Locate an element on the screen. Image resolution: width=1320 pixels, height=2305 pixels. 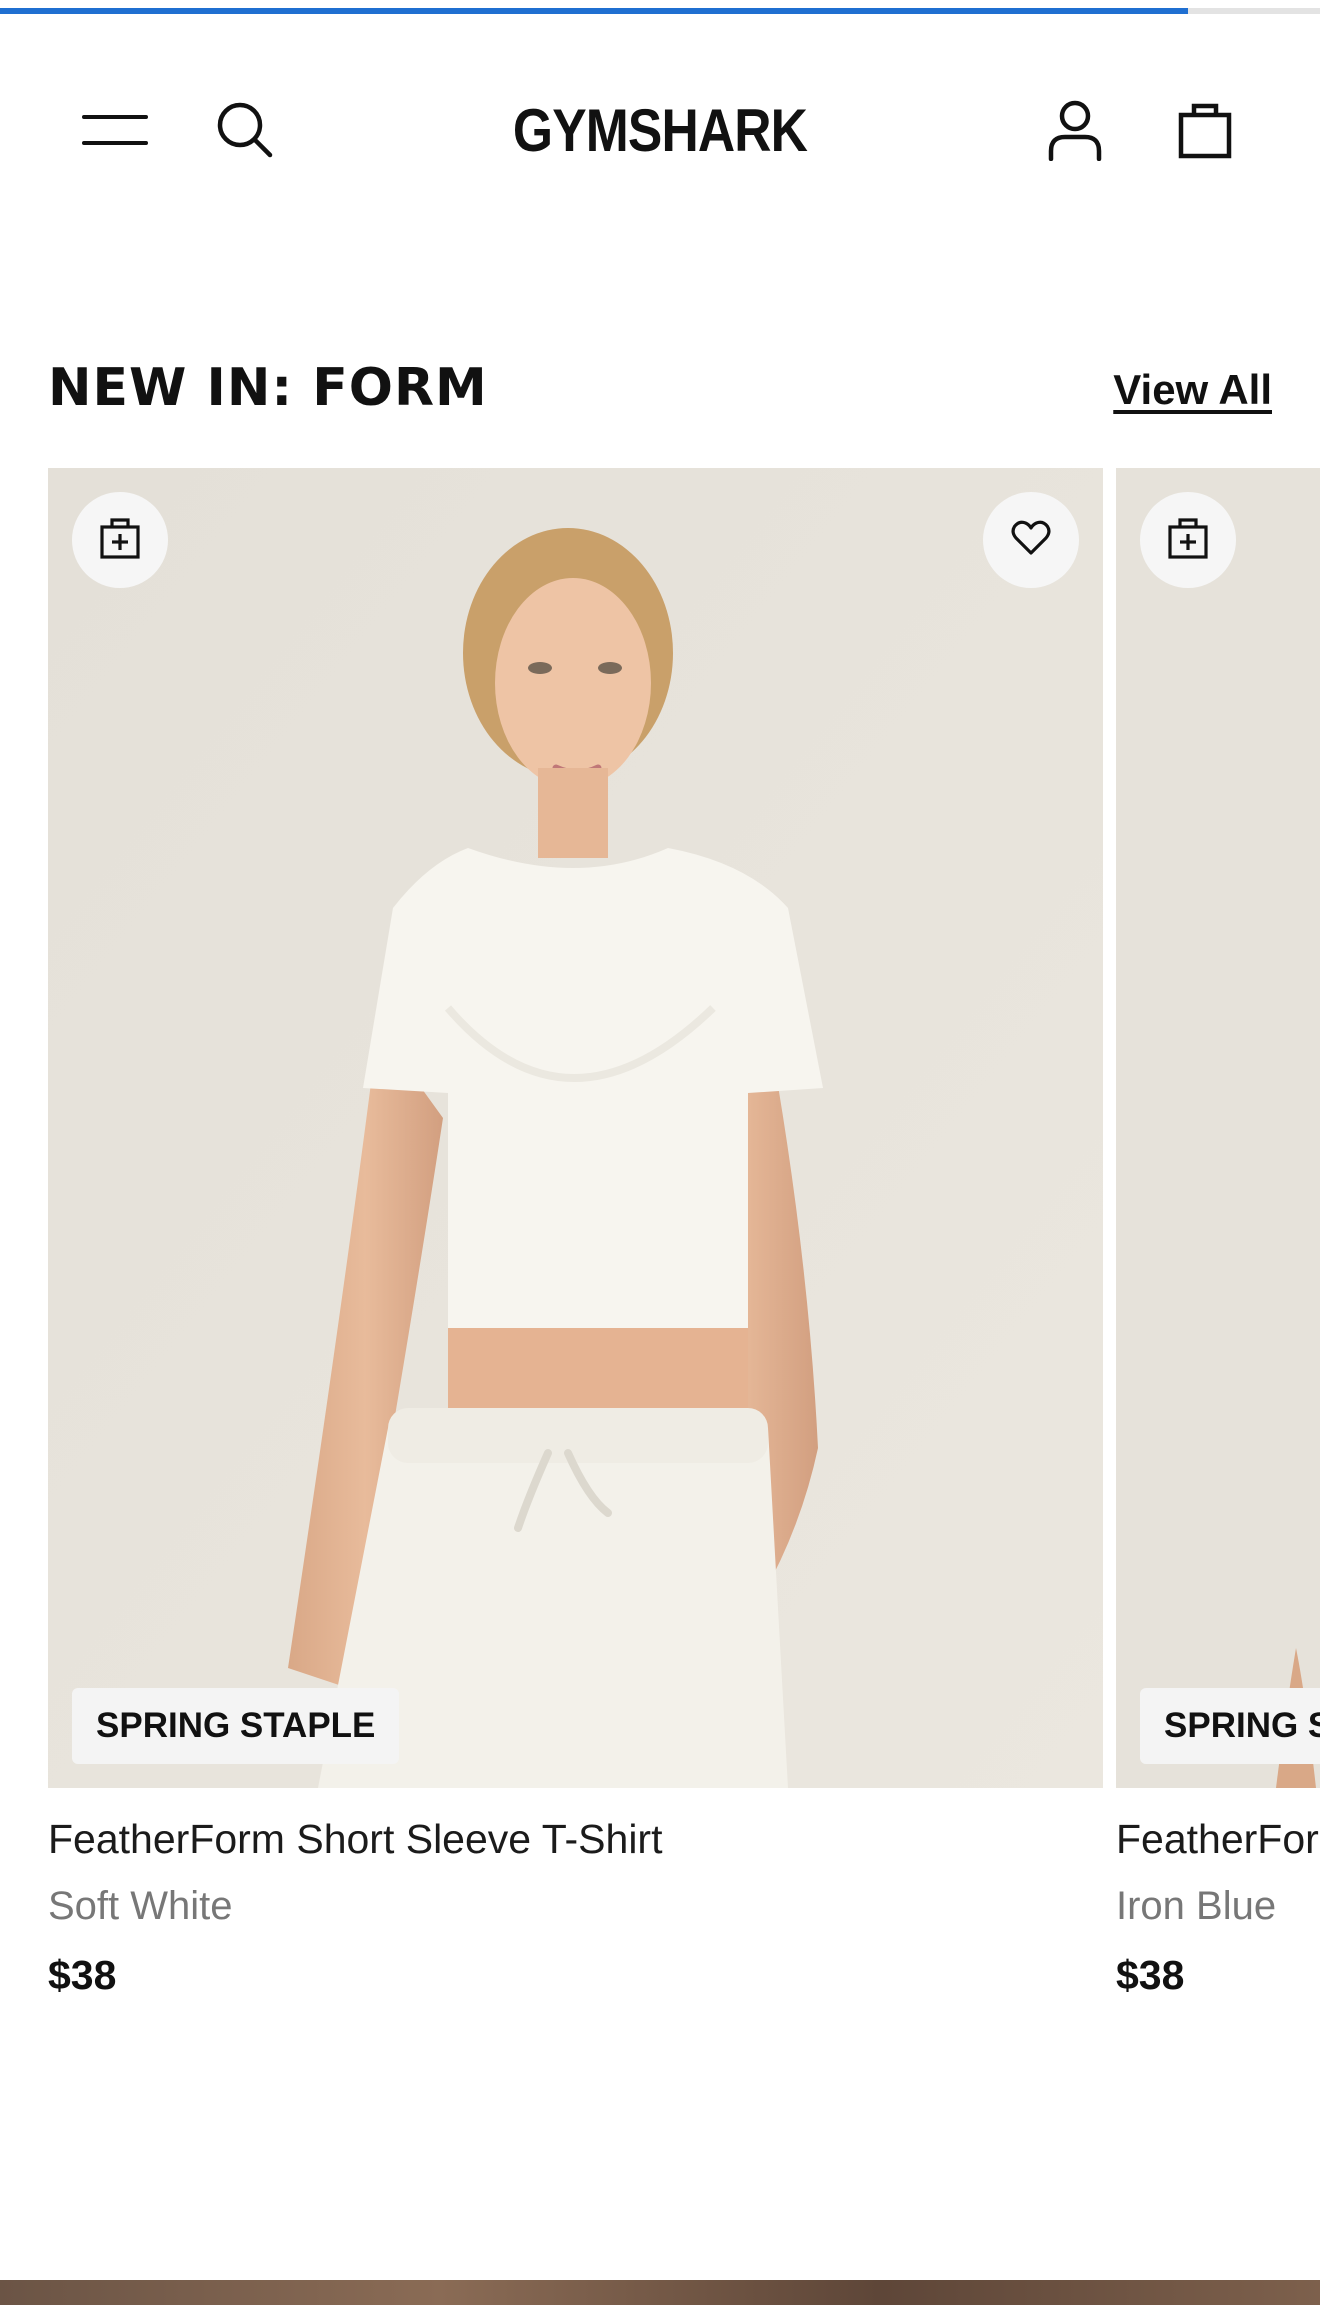
product-badge: SPRING STAPLE is located at coordinates (236, 1726).